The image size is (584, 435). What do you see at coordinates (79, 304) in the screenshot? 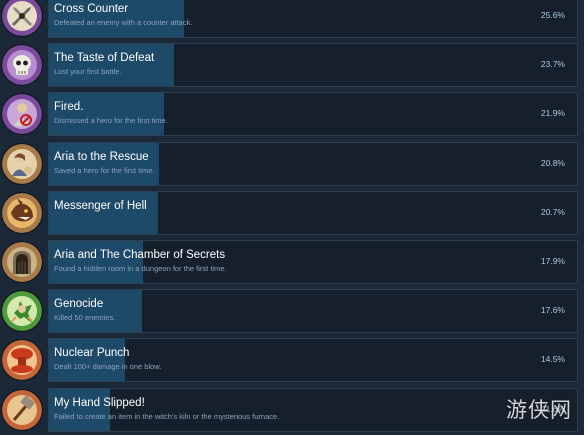
I see `achievement-title: Genocide` at bounding box center [79, 304].